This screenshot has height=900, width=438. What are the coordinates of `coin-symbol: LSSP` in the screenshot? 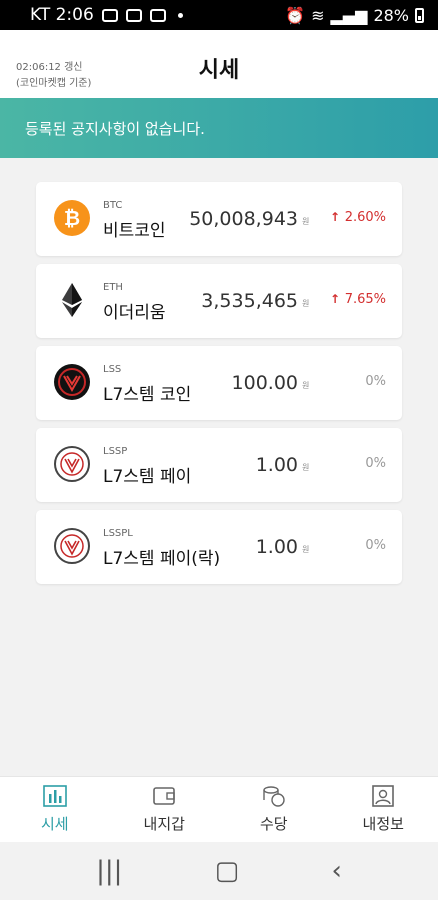 It's located at (115, 451).